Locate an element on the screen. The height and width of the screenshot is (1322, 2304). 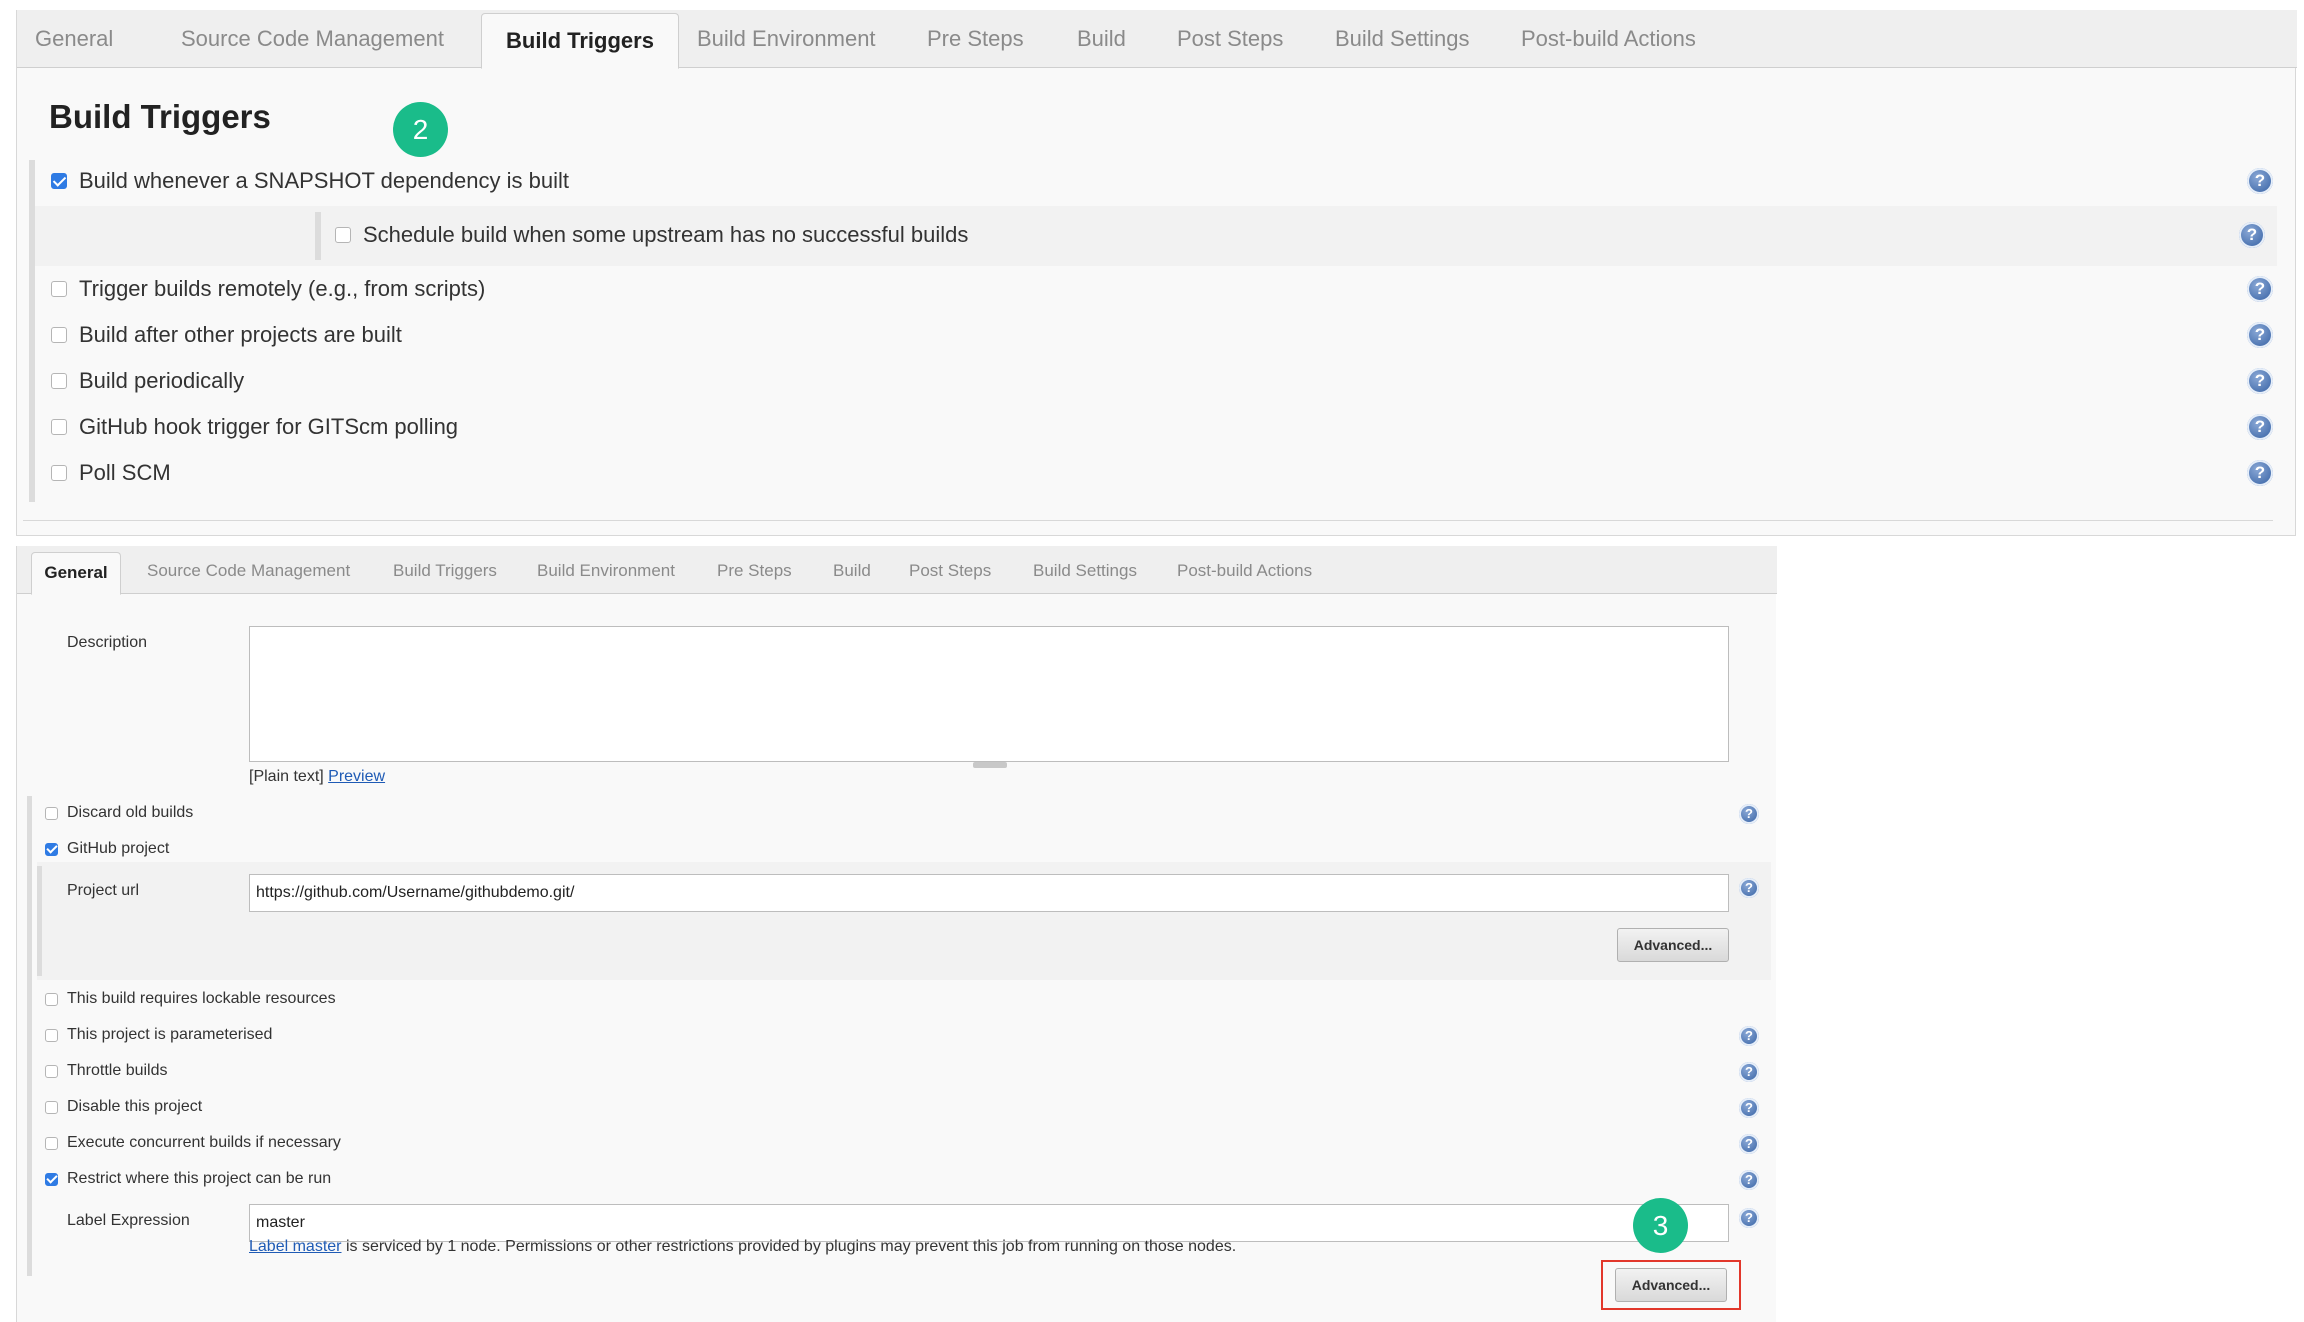
trigger-label: GitHub hook trigger for GITScm polling is located at coordinates (268, 427).